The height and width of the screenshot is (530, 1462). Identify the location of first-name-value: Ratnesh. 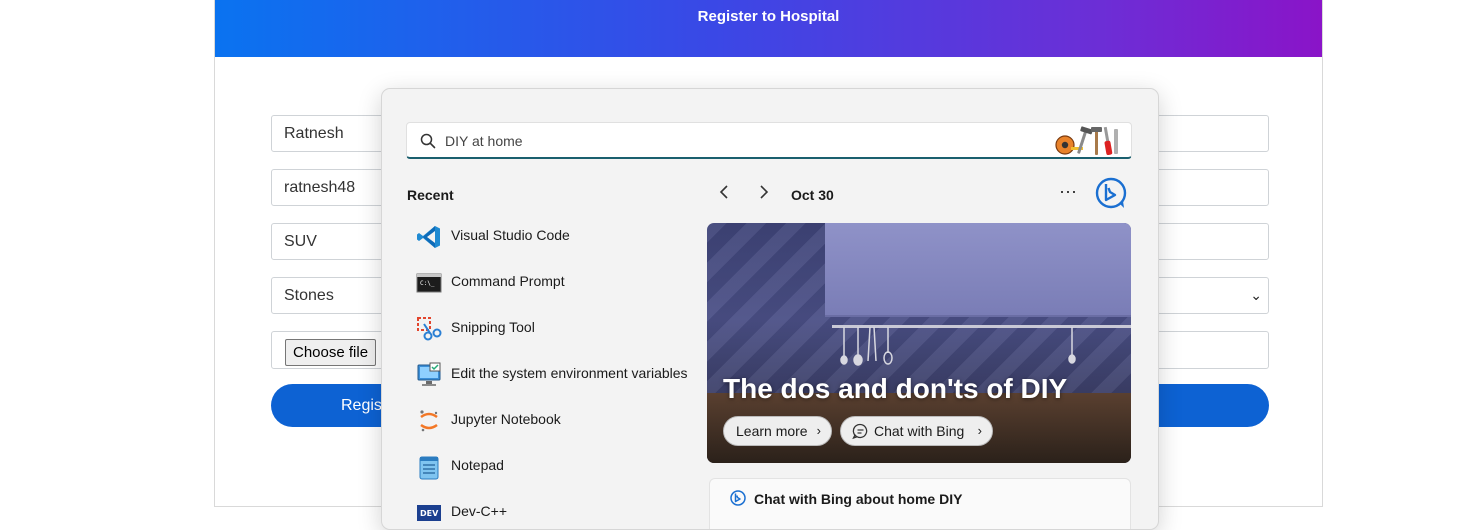
(314, 133).